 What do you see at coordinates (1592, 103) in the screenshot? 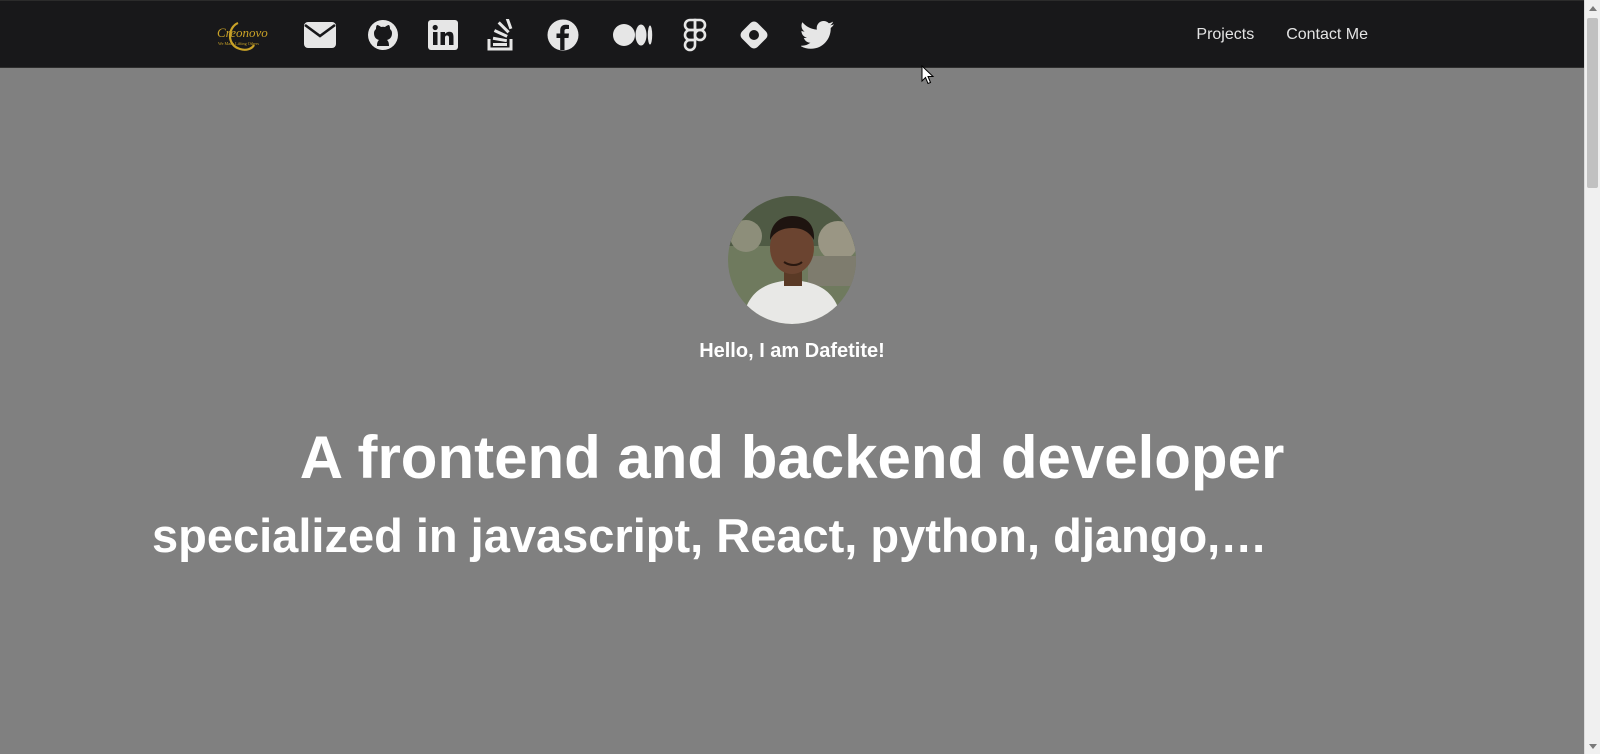
I see `scrollbar-thumb` at bounding box center [1592, 103].